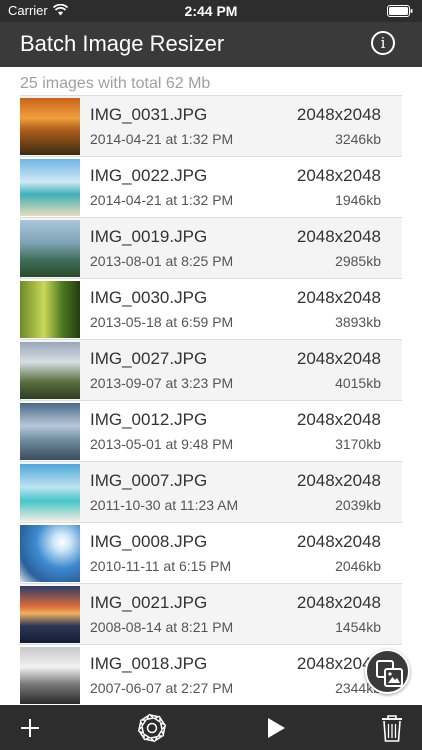 The height and width of the screenshot is (750, 422). I want to click on status-bar: Carrier 2:44 PM, so click(211, 11).